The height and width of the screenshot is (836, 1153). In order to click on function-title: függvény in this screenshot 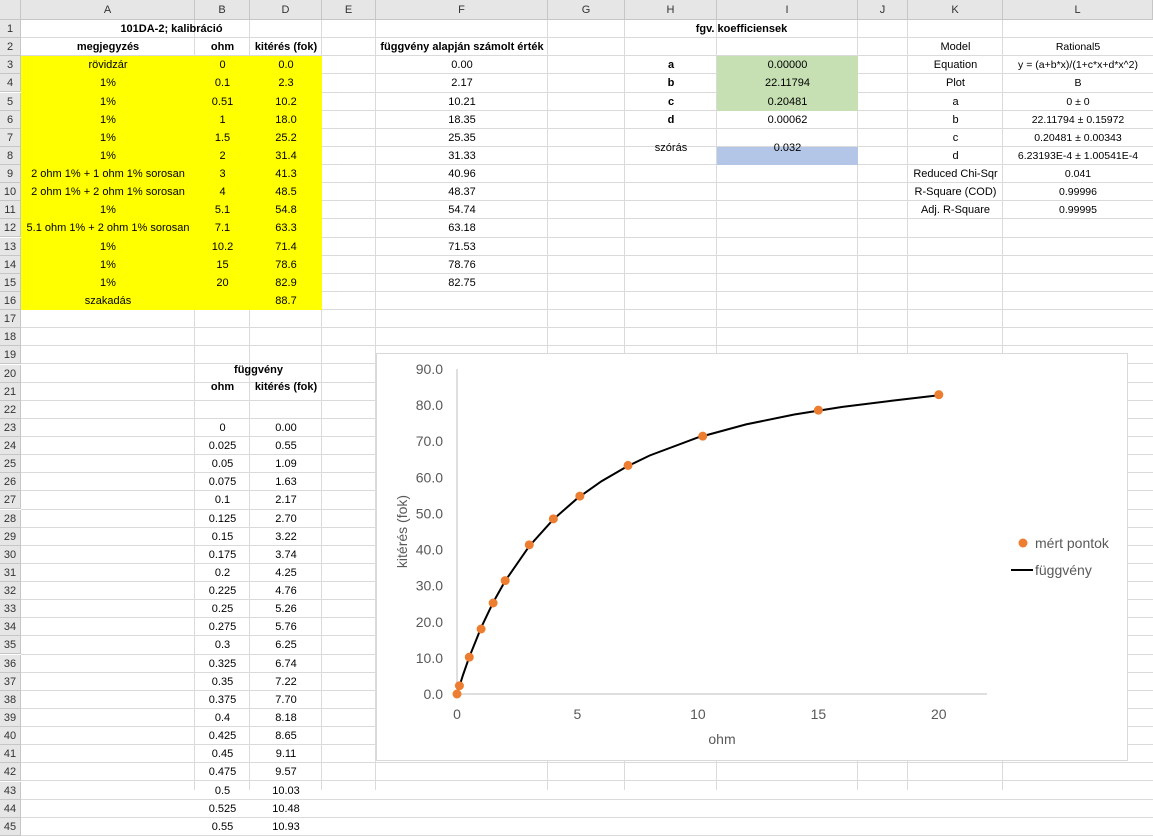, I will do `click(258, 370)`.